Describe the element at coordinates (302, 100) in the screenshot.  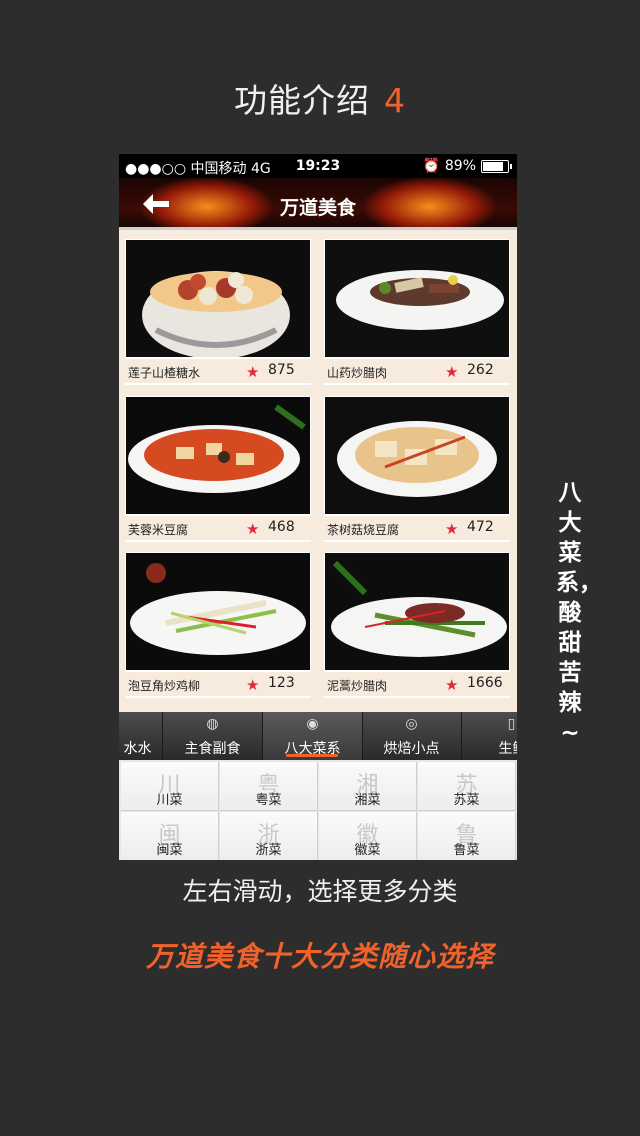
I see `promo-headline-text: 功能介绍` at that location.